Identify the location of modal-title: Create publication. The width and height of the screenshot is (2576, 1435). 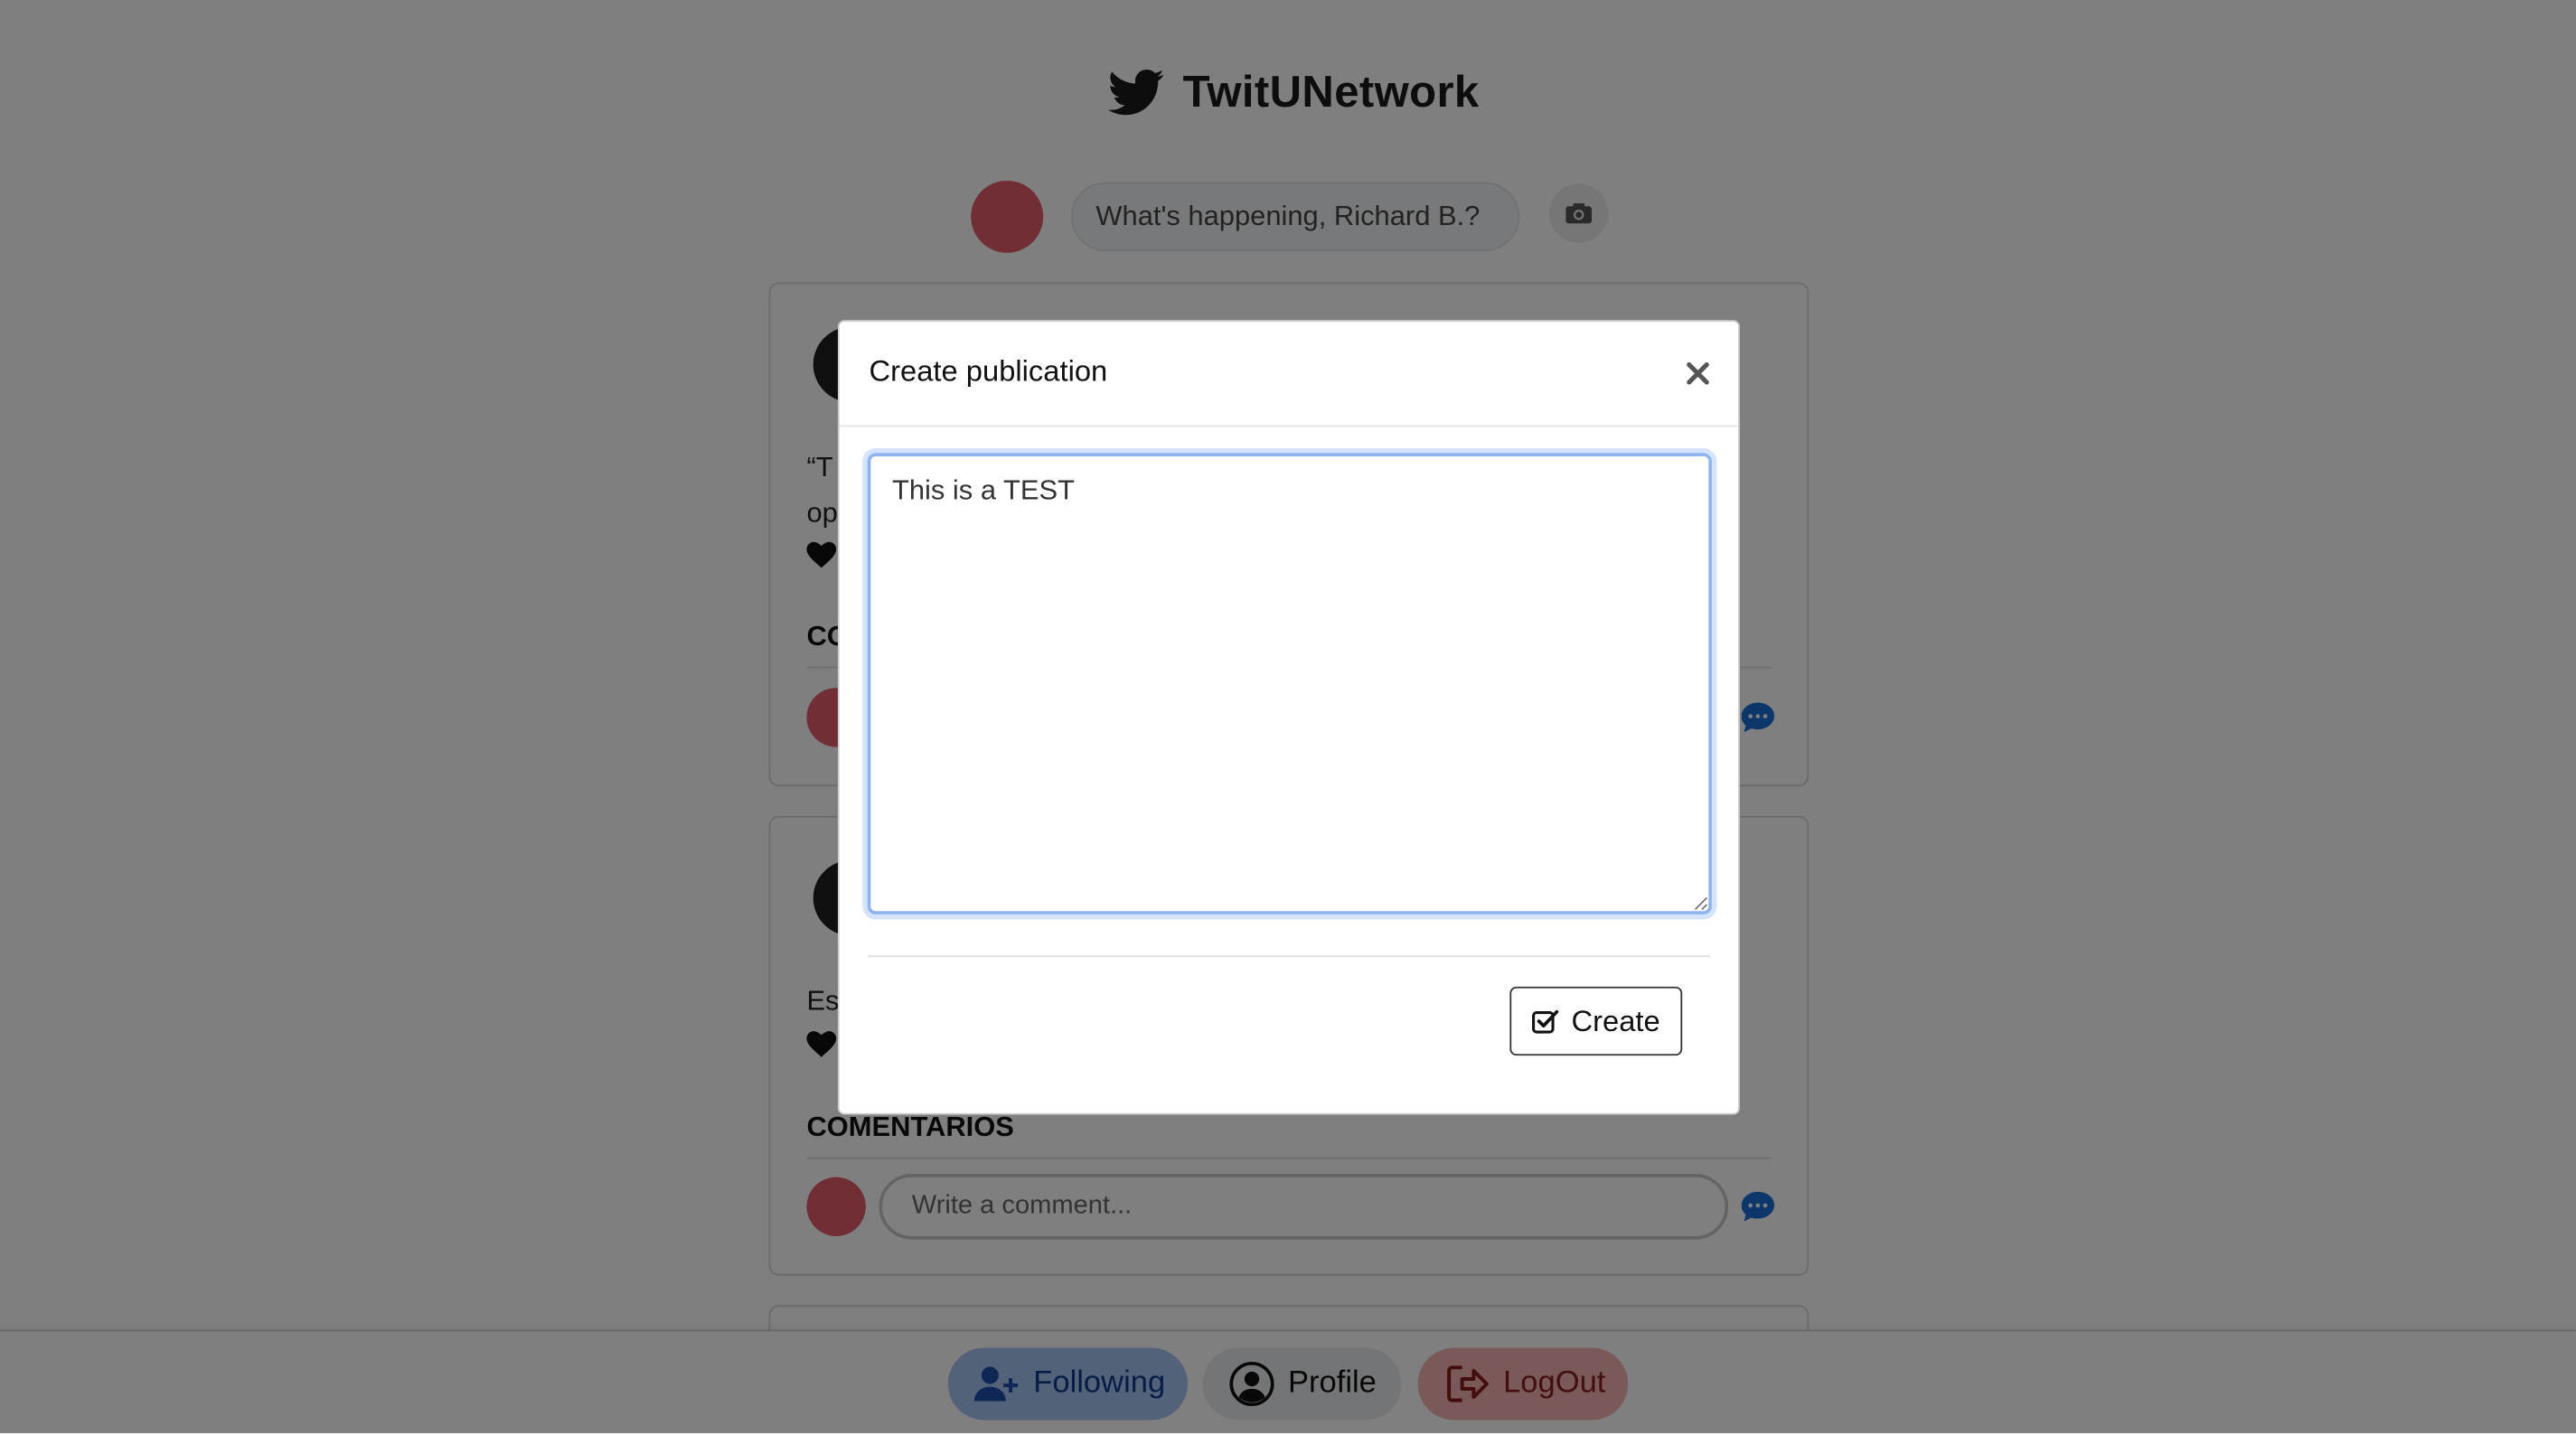
(989, 371).